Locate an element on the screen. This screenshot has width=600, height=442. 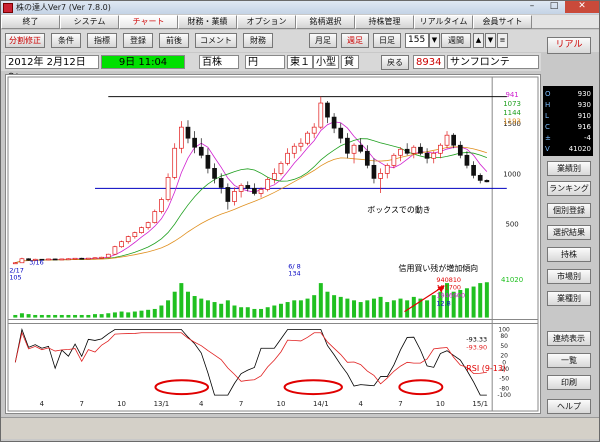
rsi-title: RSI (9-13) is located at coordinates (486, 368).